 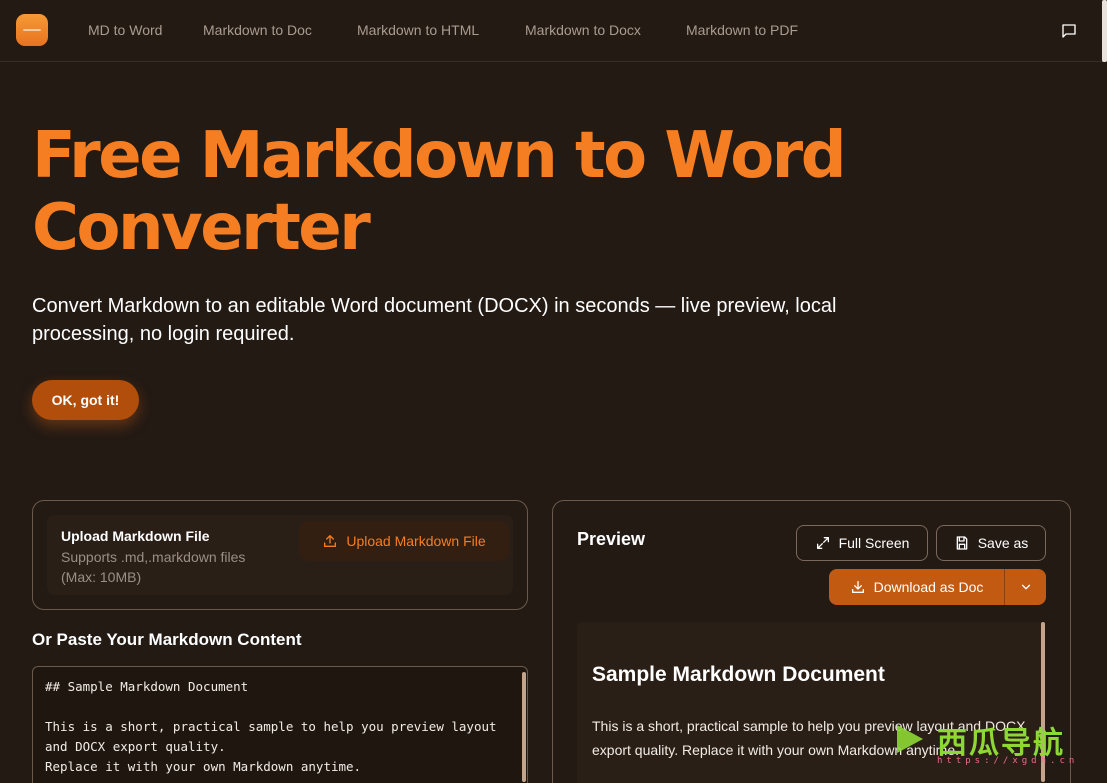 What do you see at coordinates (416, 541) in the screenshot?
I see `upload-button-label: Upload Markdown File` at bounding box center [416, 541].